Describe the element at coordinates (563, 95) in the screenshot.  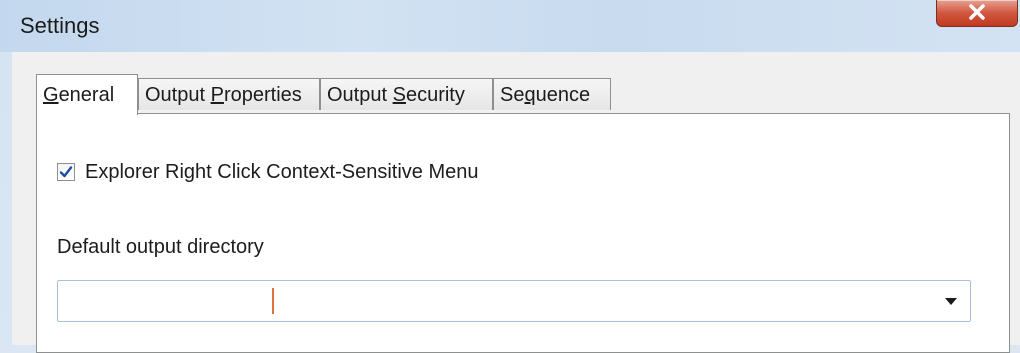
I see `tab-sequence-label: uence` at that location.